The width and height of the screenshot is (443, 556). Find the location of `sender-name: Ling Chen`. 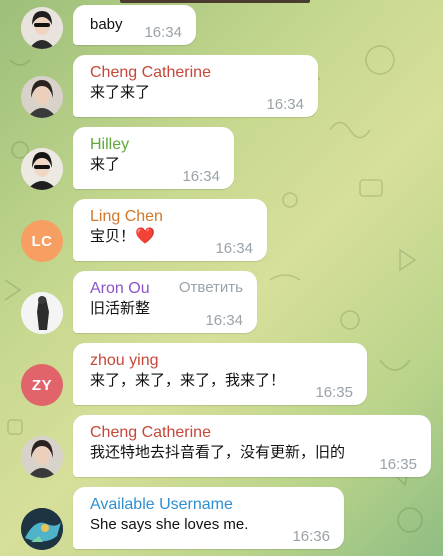

sender-name: Ling Chen is located at coordinates (171, 217).